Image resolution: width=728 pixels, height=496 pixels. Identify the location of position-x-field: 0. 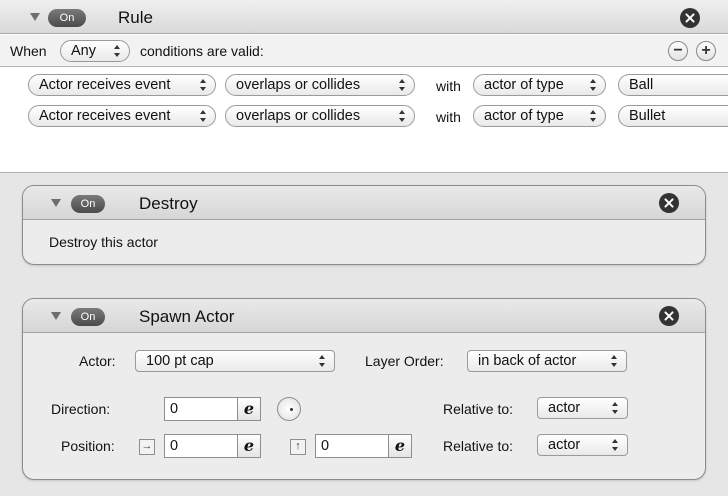
(201, 446).